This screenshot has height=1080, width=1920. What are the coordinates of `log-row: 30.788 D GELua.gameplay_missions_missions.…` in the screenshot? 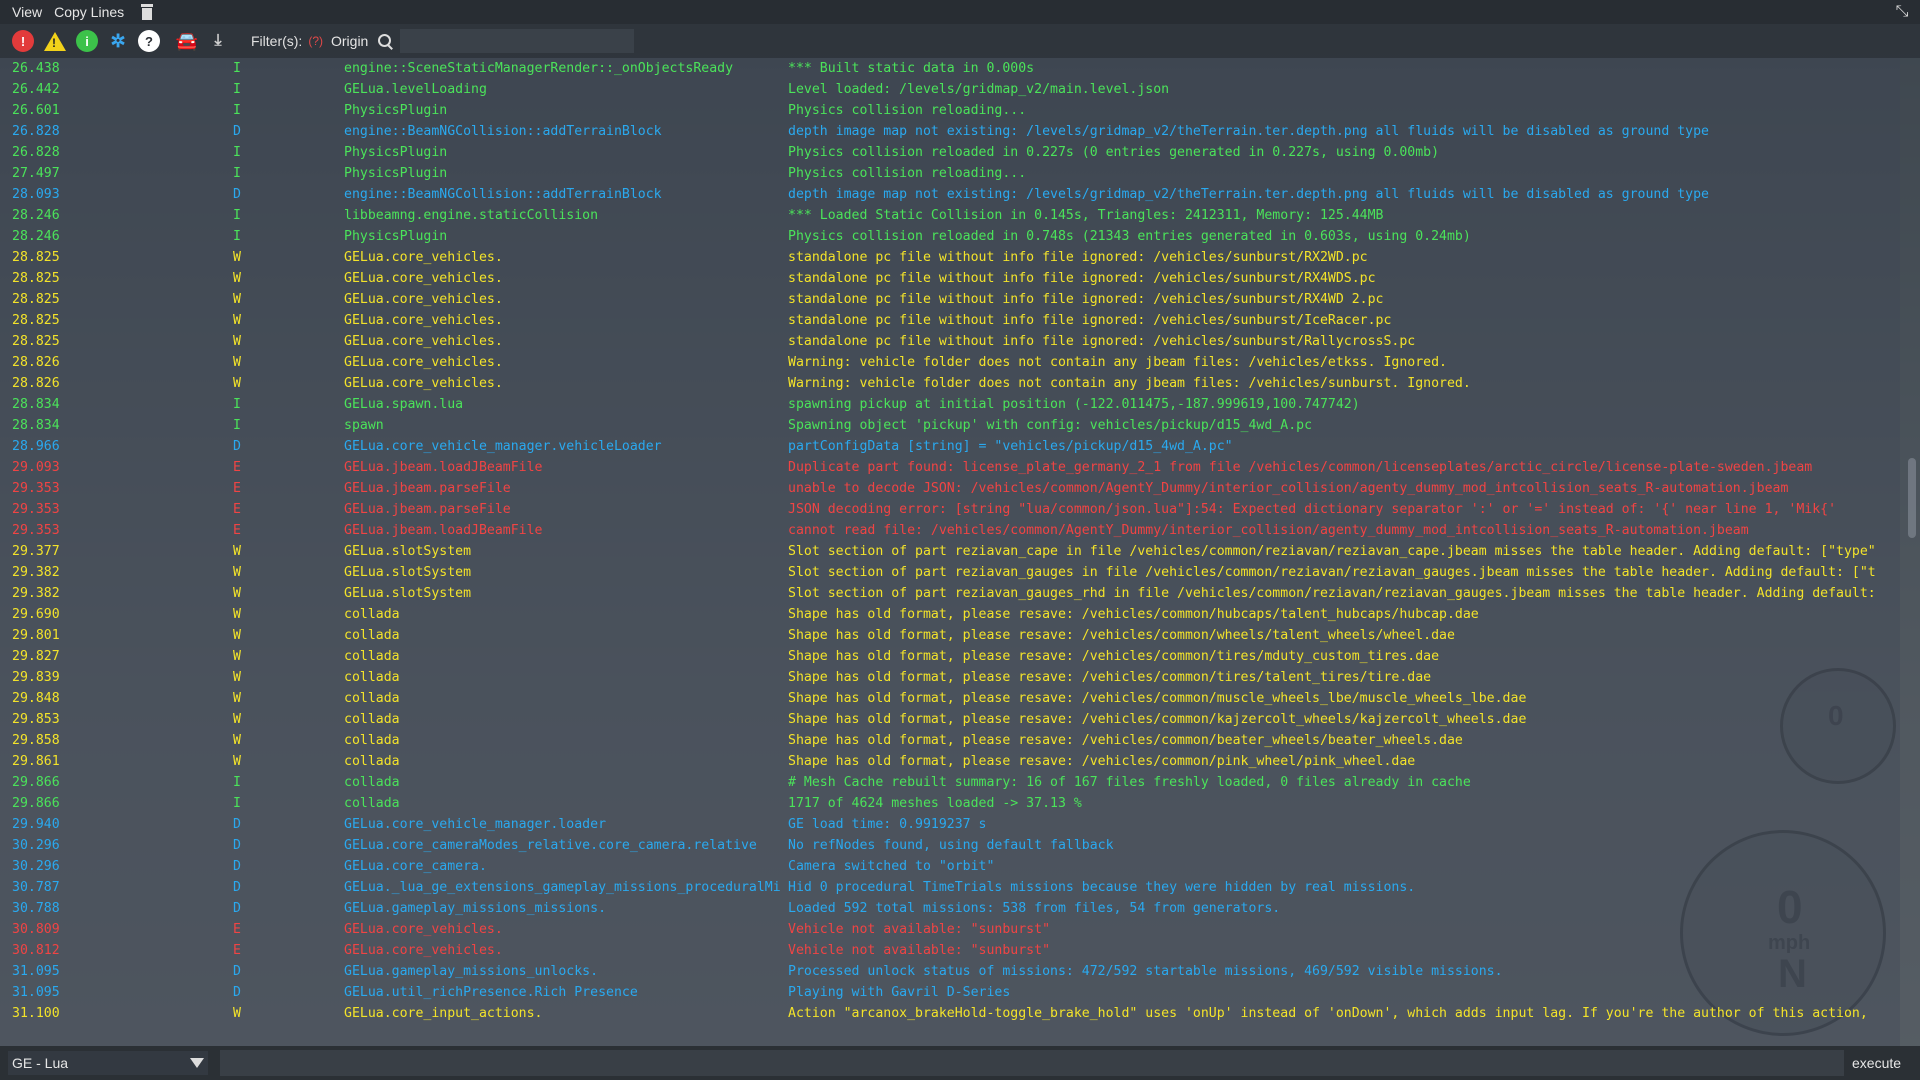 It's located at (950, 908).